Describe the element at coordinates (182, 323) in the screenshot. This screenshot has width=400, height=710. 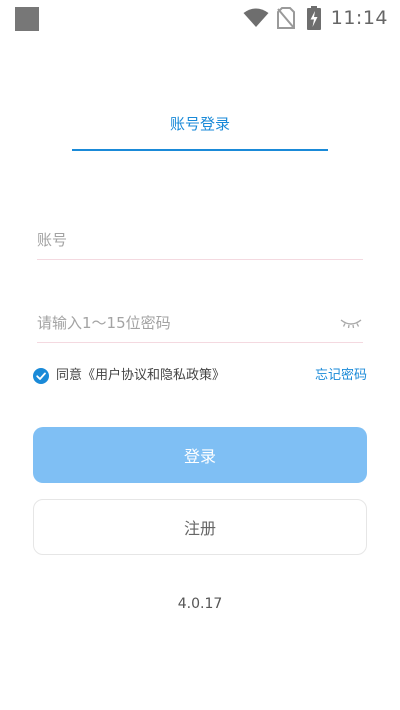
I see `password-input` at that location.